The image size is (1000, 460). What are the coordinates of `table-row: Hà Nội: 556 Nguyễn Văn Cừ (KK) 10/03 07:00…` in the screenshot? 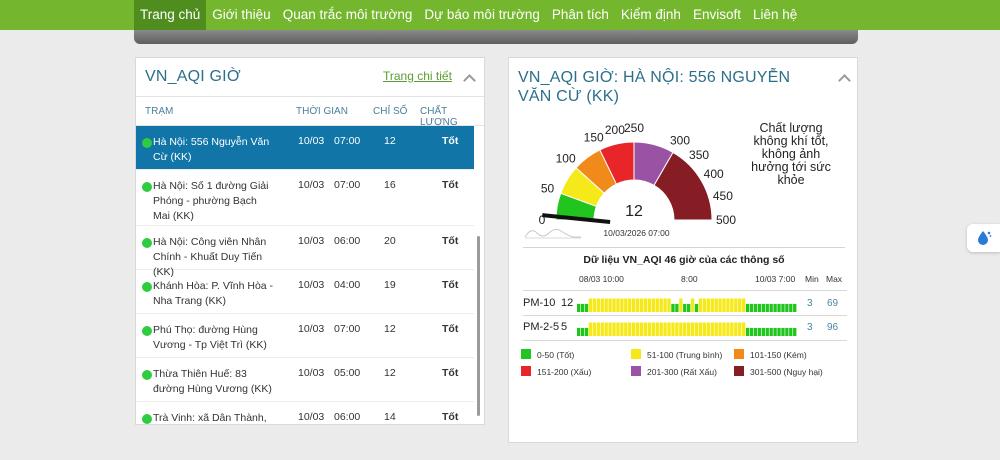 It's located at (305, 148).